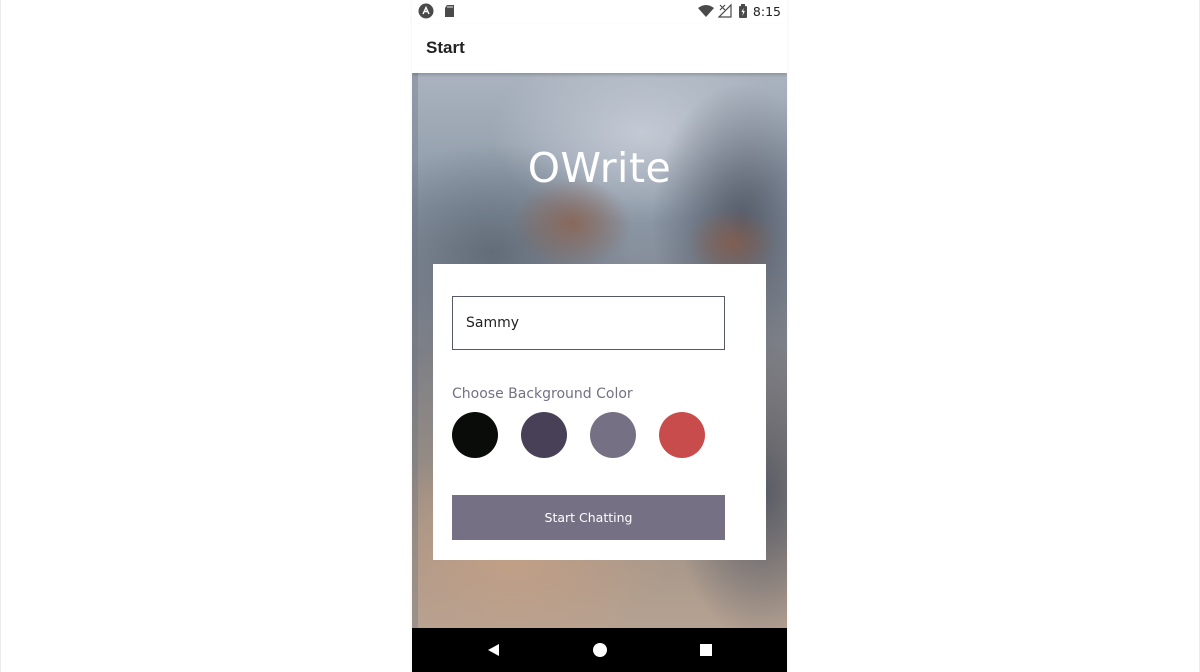  I want to click on battery-charging-icon, so click(743, 11).